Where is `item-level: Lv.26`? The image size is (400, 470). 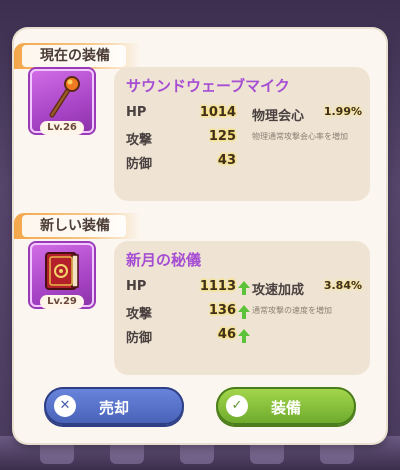 item-level: Lv.26 is located at coordinates (62, 128).